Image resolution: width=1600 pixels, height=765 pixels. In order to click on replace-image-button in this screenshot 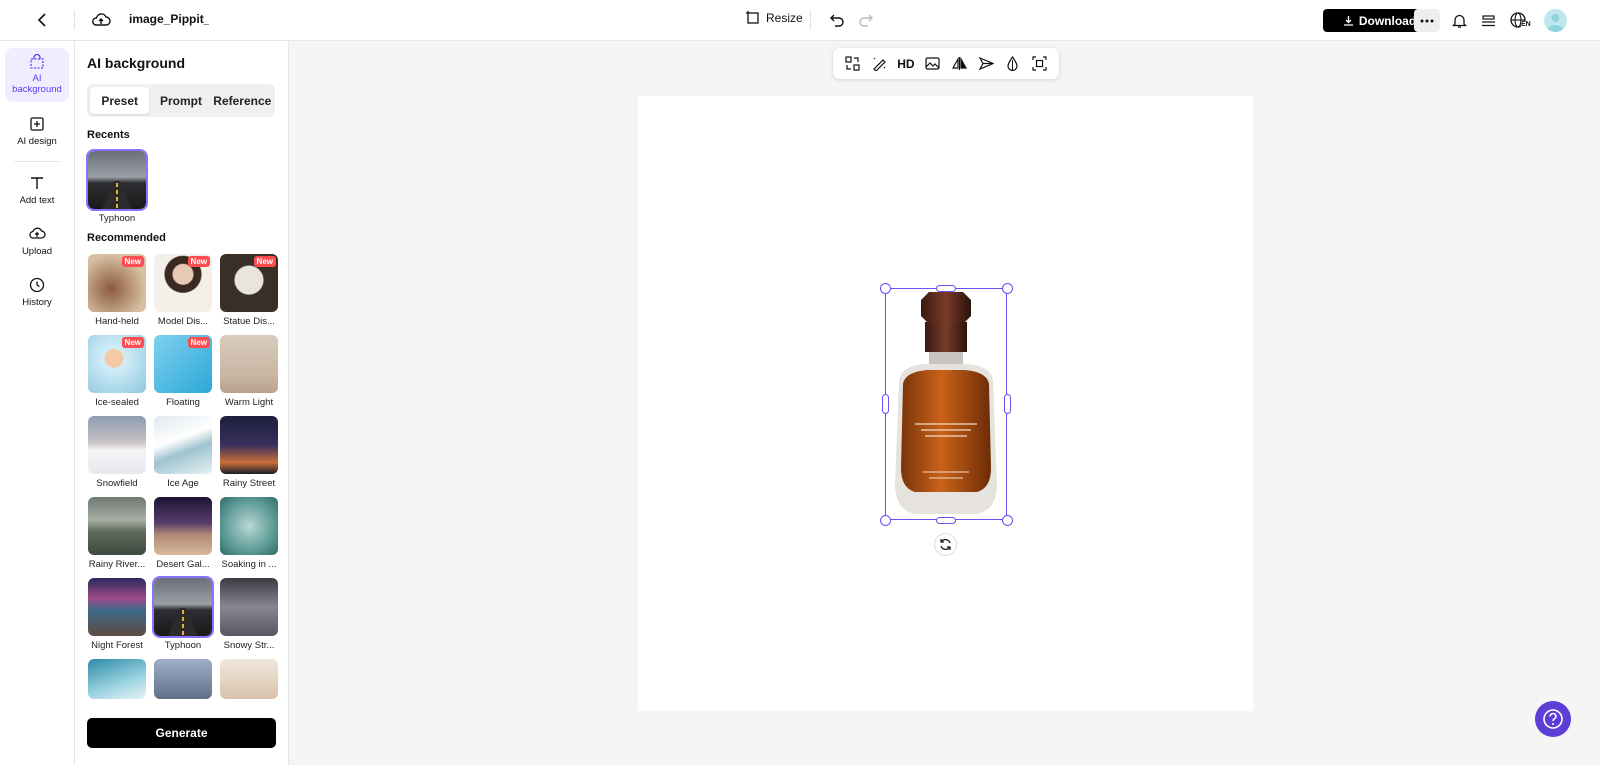, I will do `click(933, 64)`.